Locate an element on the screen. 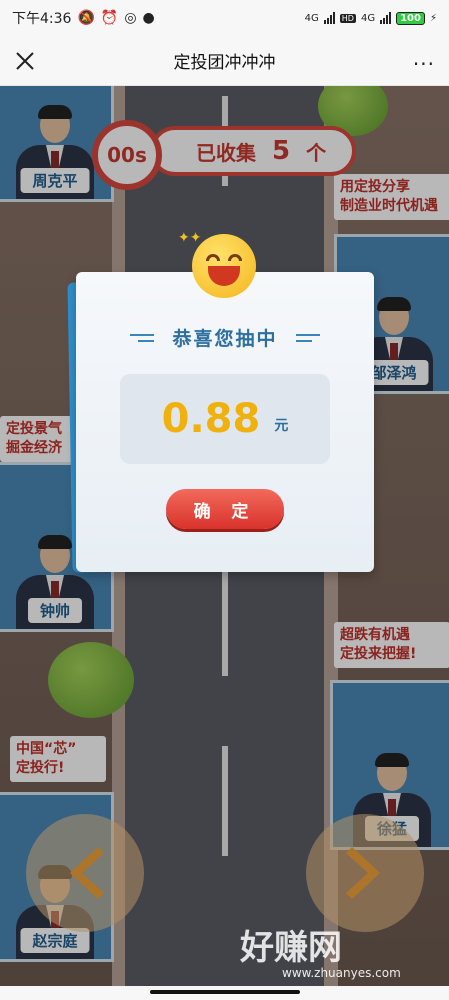 This screenshot has width=449, height=1000. hd-badge: HD is located at coordinates (347, 18).